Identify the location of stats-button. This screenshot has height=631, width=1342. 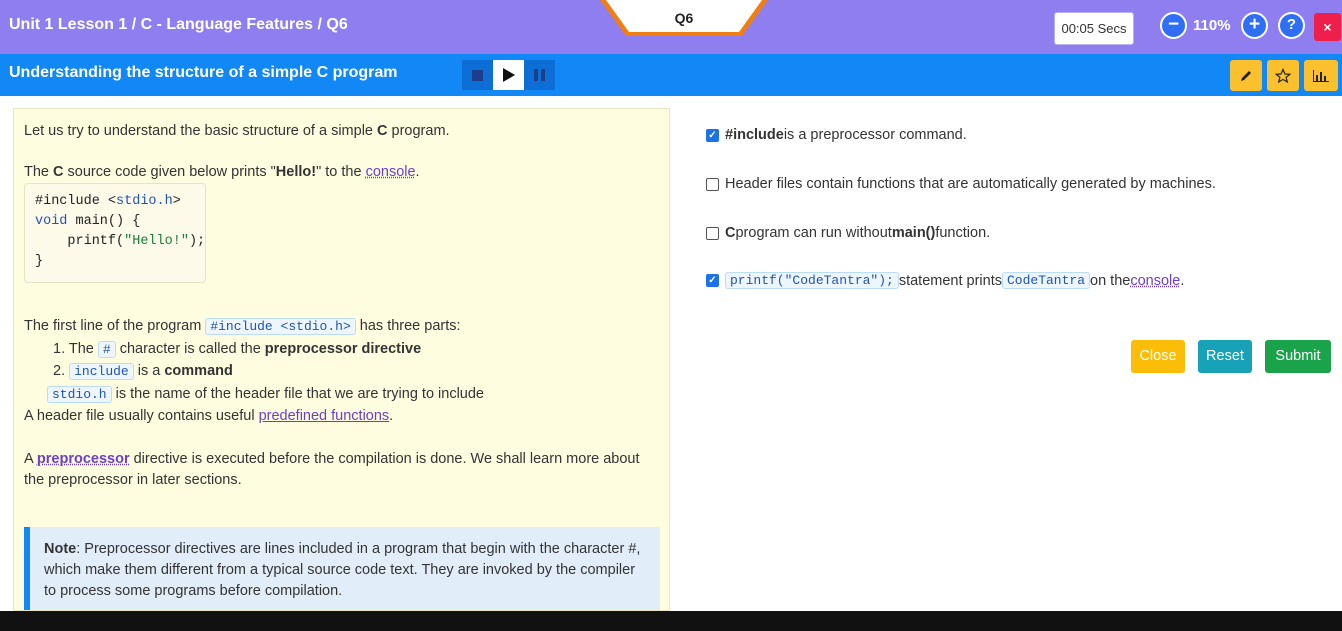
(1321, 75).